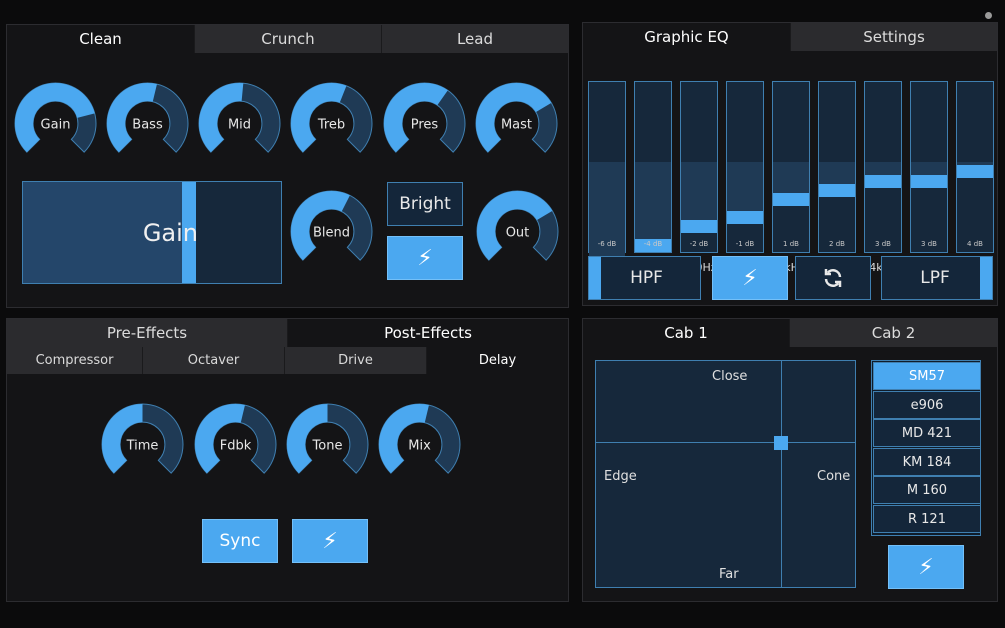  What do you see at coordinates (837, 244) in the screenshot?
I see `eq-db-label: 2 dB` at bounding box center [837, 244].